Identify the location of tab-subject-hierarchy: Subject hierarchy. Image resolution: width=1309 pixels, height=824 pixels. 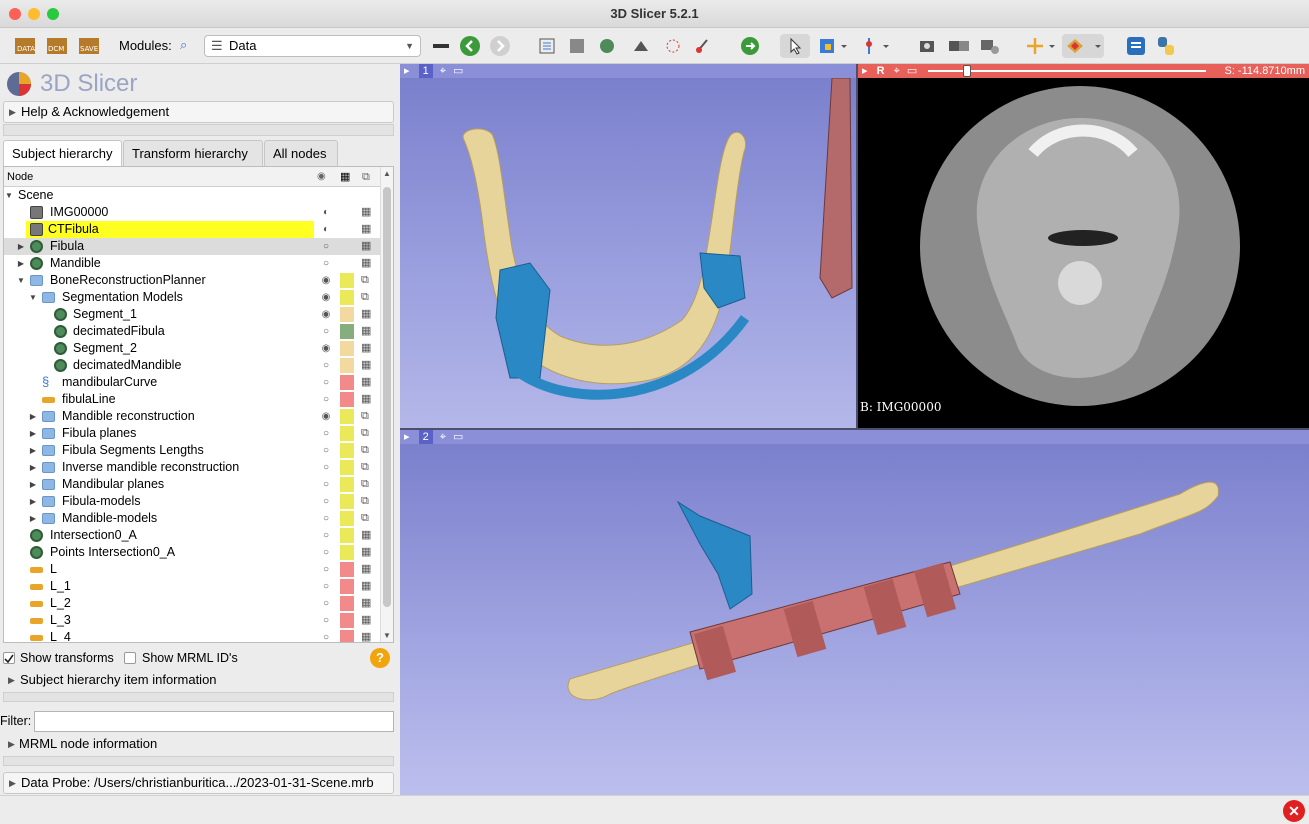
(62, 153).